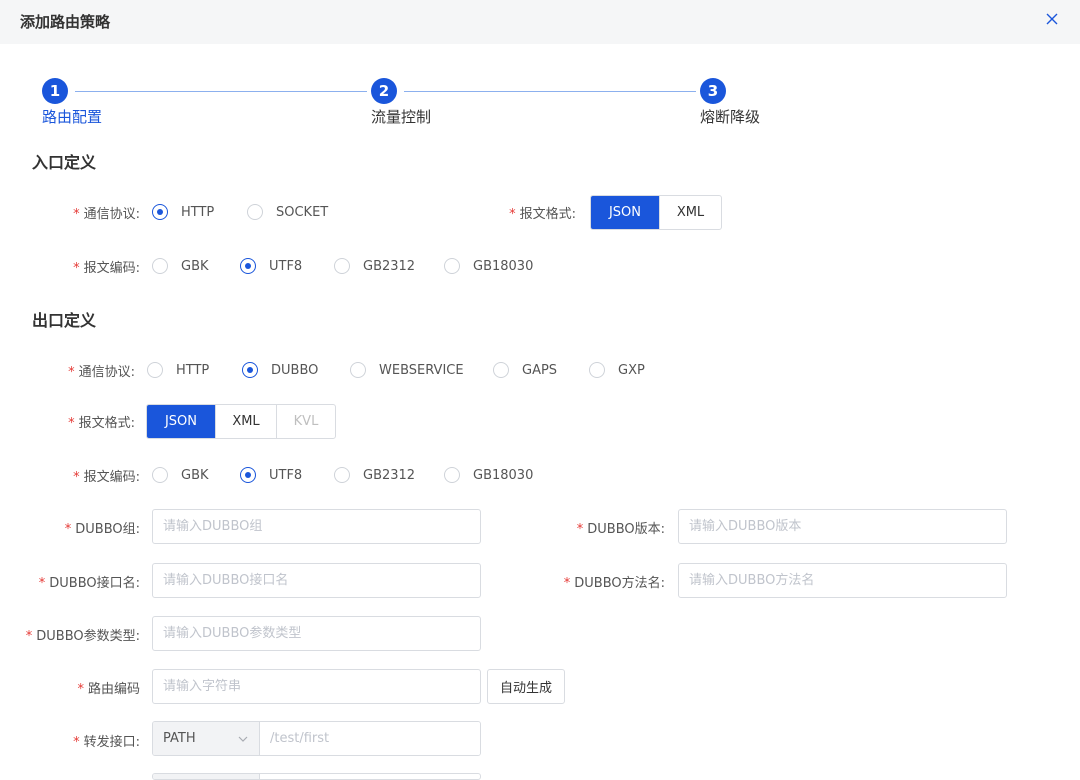 Image resolution: width=1080 pixels, height=780 pixels. Describe the element at coordinates (542, 214) in the screenshot. I see `entry-format-label: * 报文格式:` at that location.